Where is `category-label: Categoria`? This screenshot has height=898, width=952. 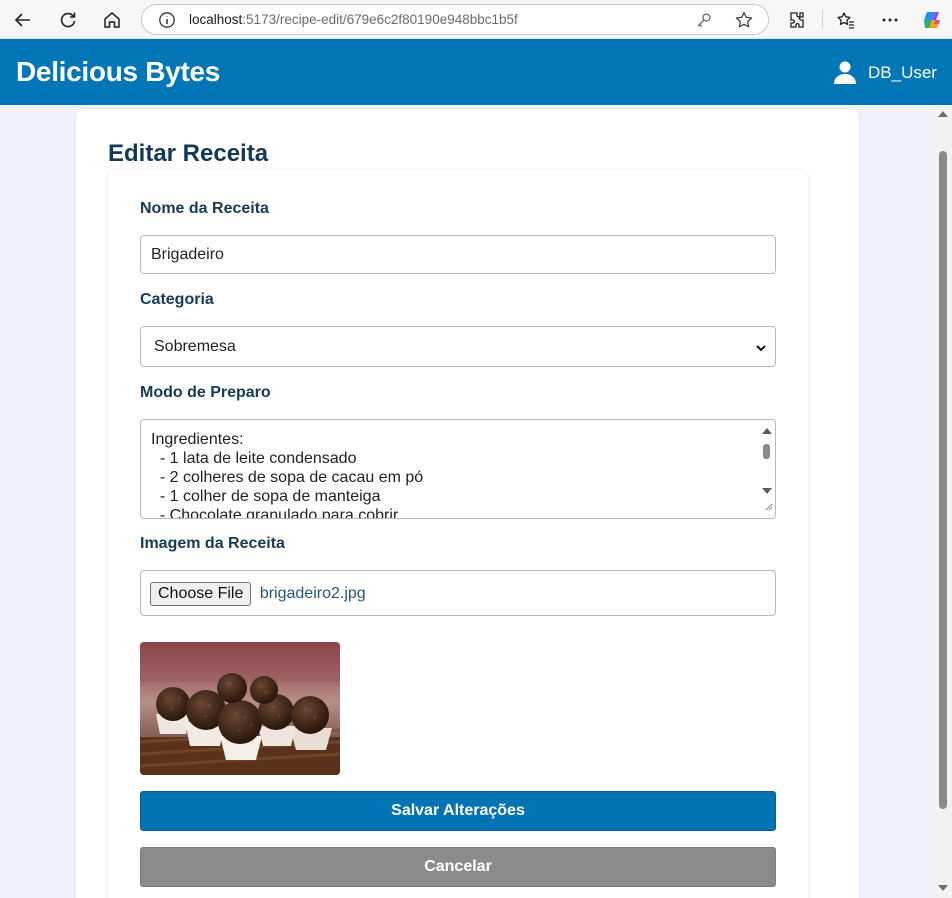 category-label: Categoria is located at coordinates (177, 299).